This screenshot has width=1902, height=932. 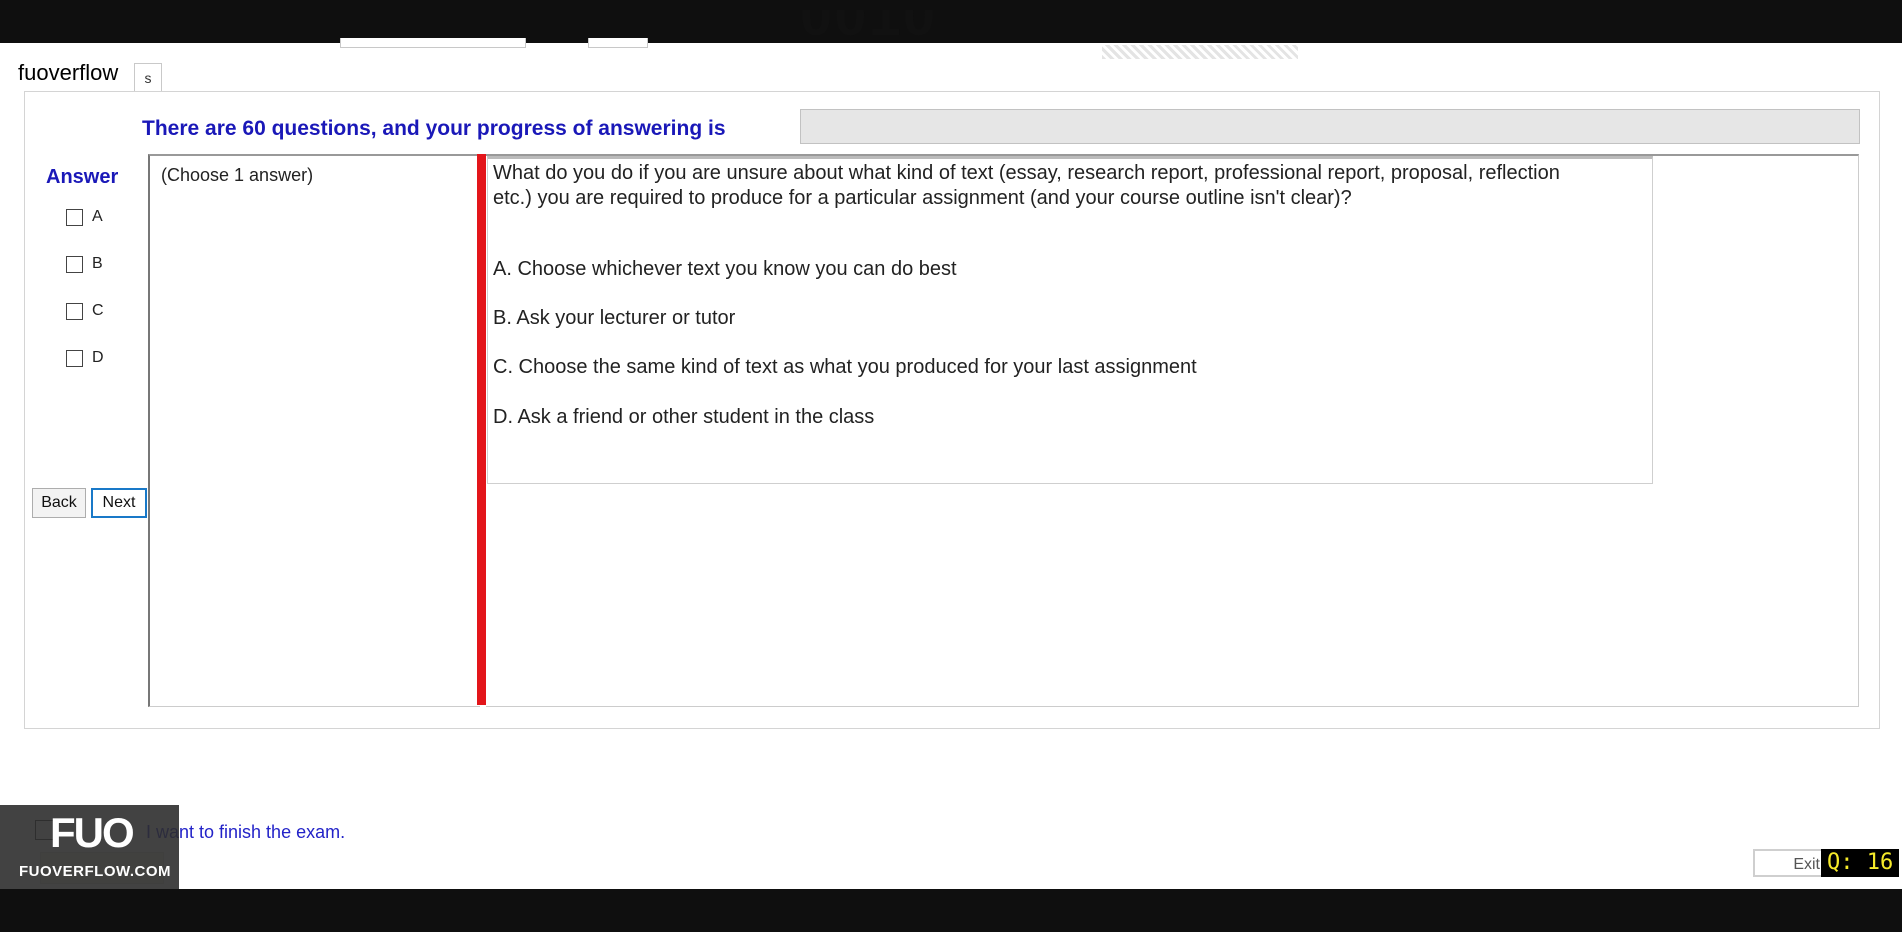 What do you see at coordinates (74, 217) in the screenshot?
I see `checkbox-a` at bounding box center [74, 217].